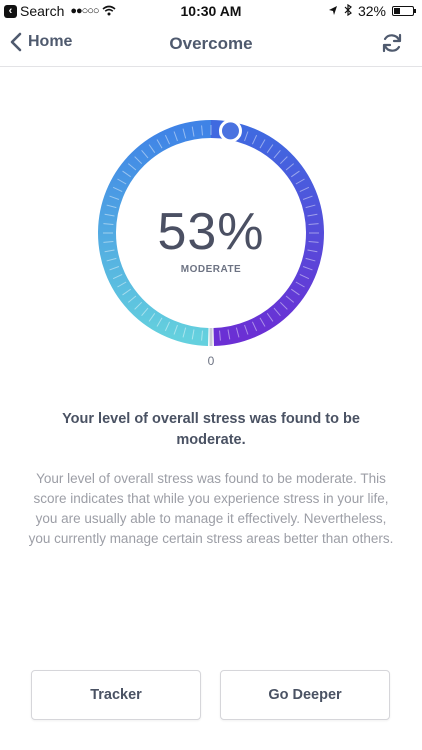 The image size is (422, 750). Describe the element at coordinates (211, 232) in the screenshot. I see `gauge-value: 53%` at that location.